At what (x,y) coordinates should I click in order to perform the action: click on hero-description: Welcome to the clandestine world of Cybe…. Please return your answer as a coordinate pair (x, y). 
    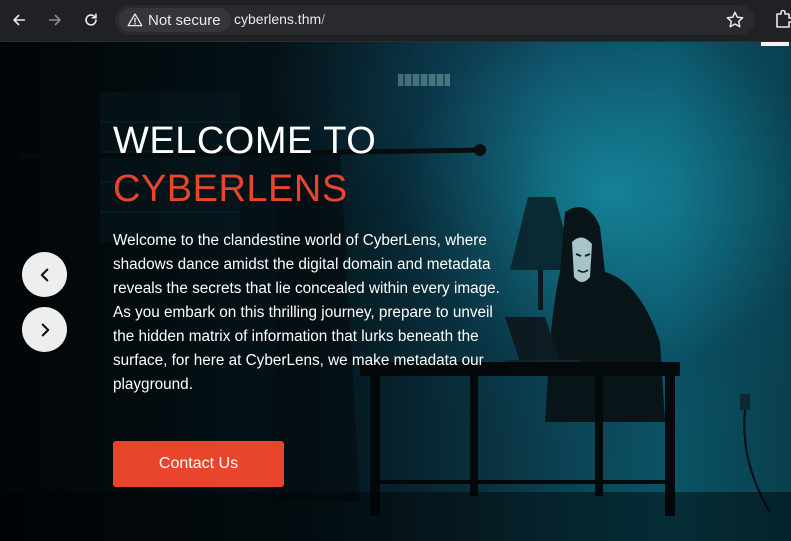
    Looking at the image, I should click on (306, 312).